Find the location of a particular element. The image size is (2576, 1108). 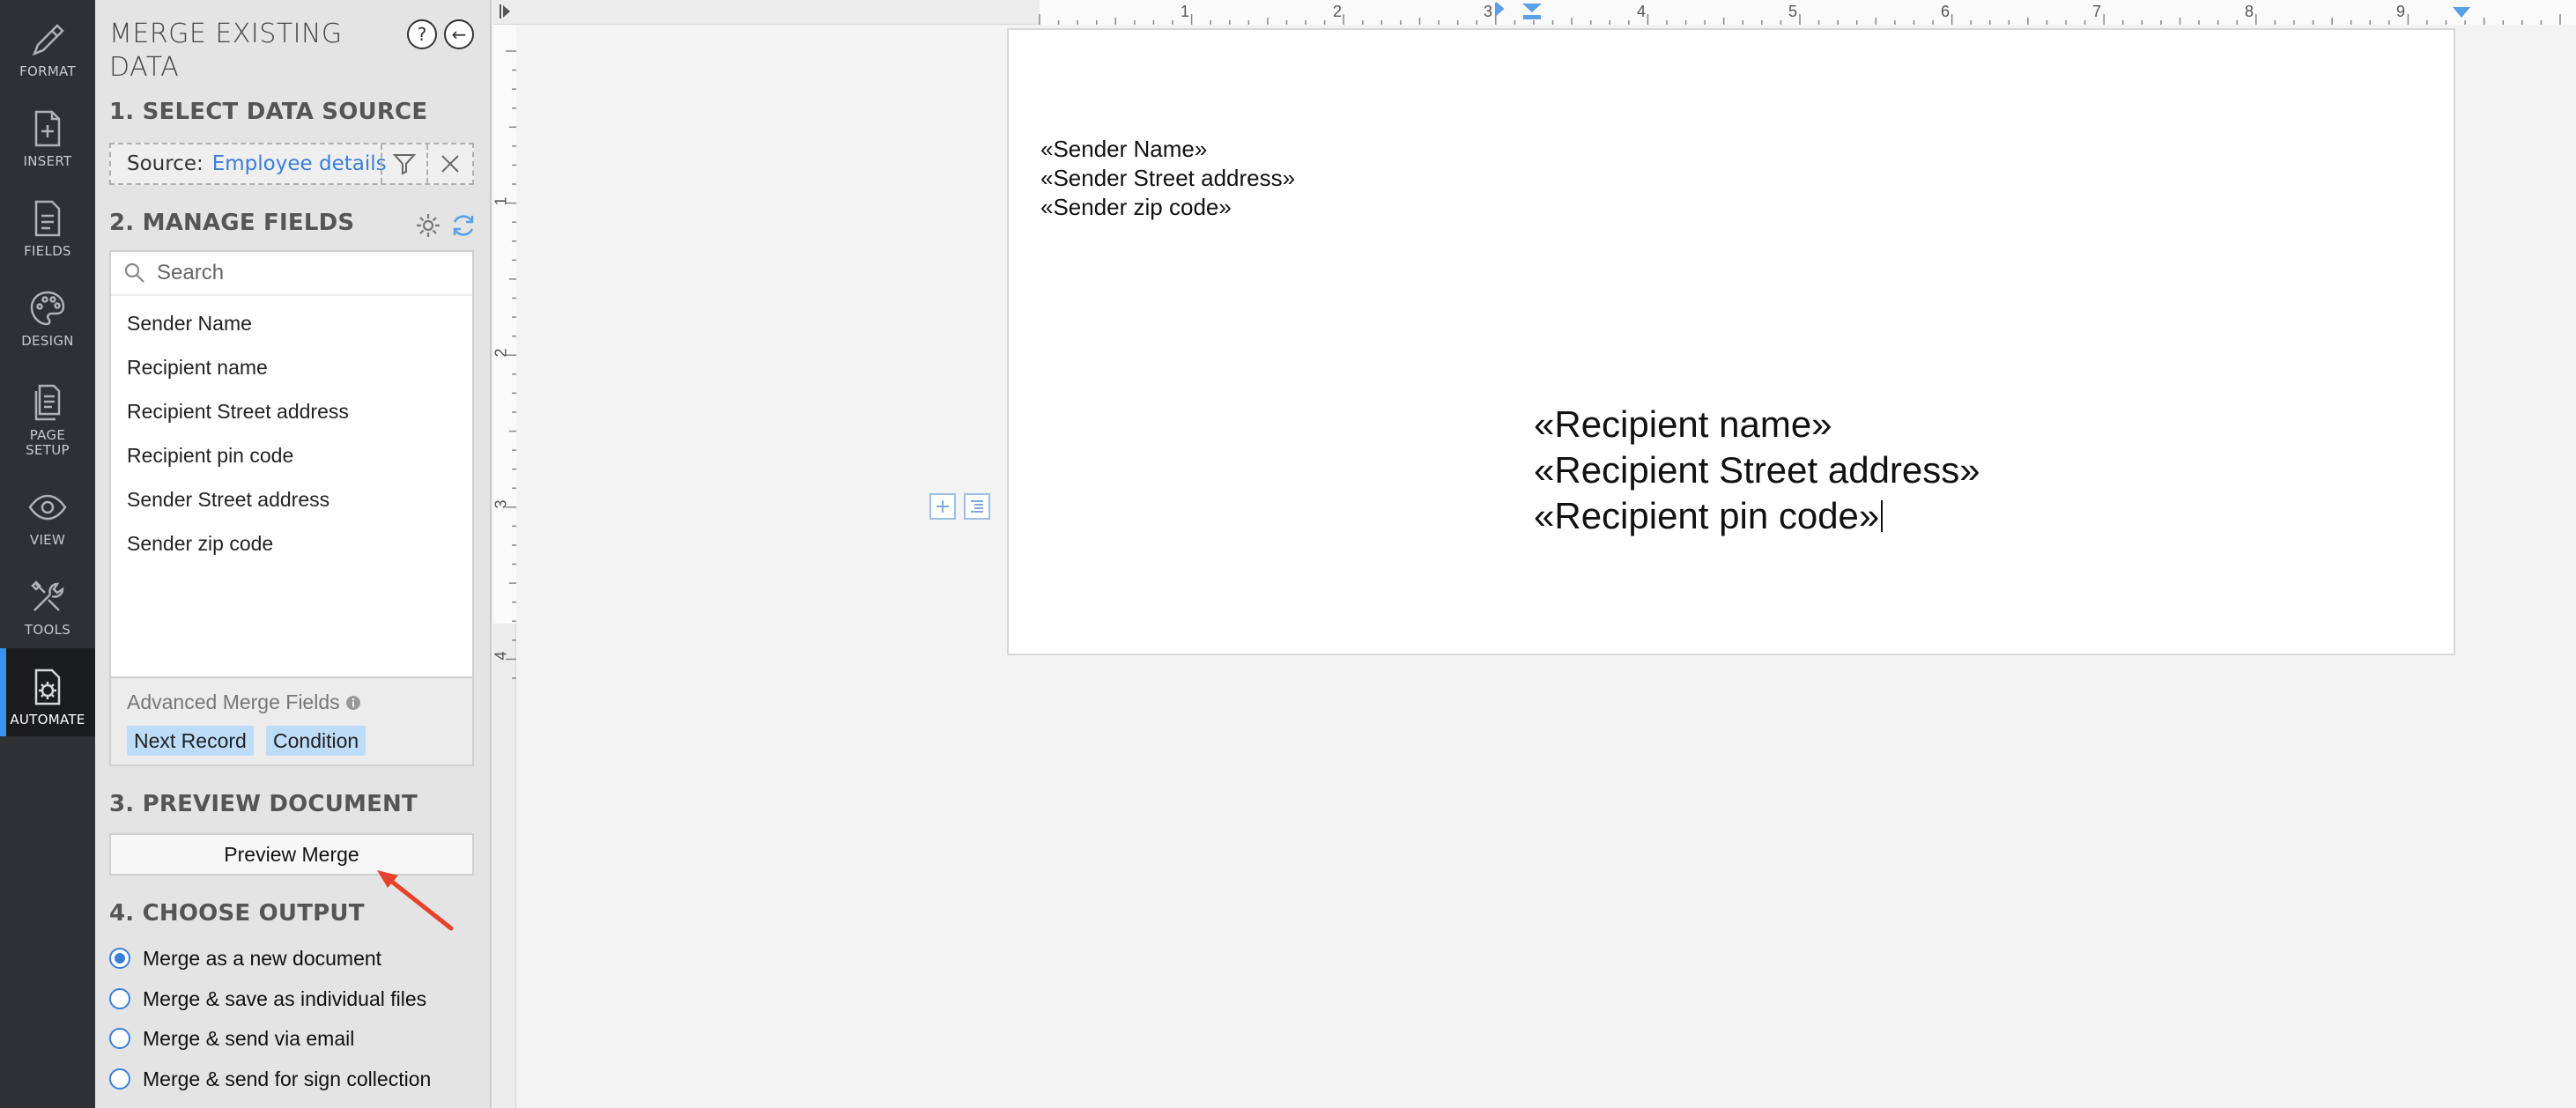

field-item: Recipient name is located at coordinates (292, 367).